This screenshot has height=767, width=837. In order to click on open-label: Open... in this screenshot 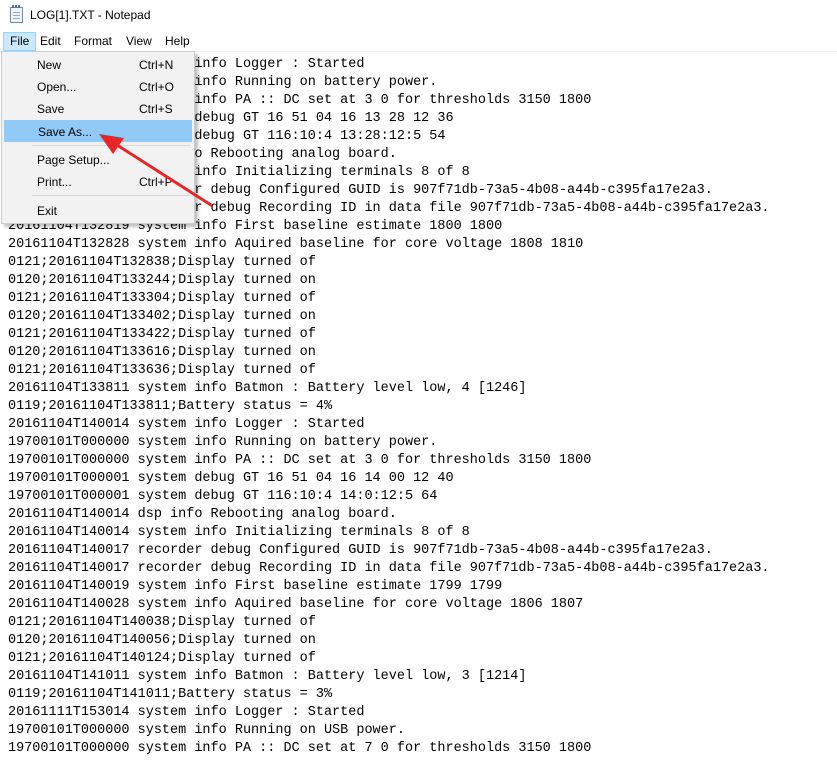, I will do `click(57, 87)`.